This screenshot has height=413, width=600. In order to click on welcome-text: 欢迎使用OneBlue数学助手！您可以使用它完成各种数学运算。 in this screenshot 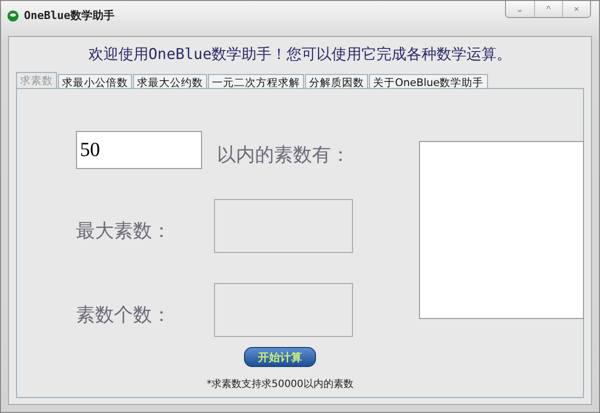, I will do `click(300, 54)`.